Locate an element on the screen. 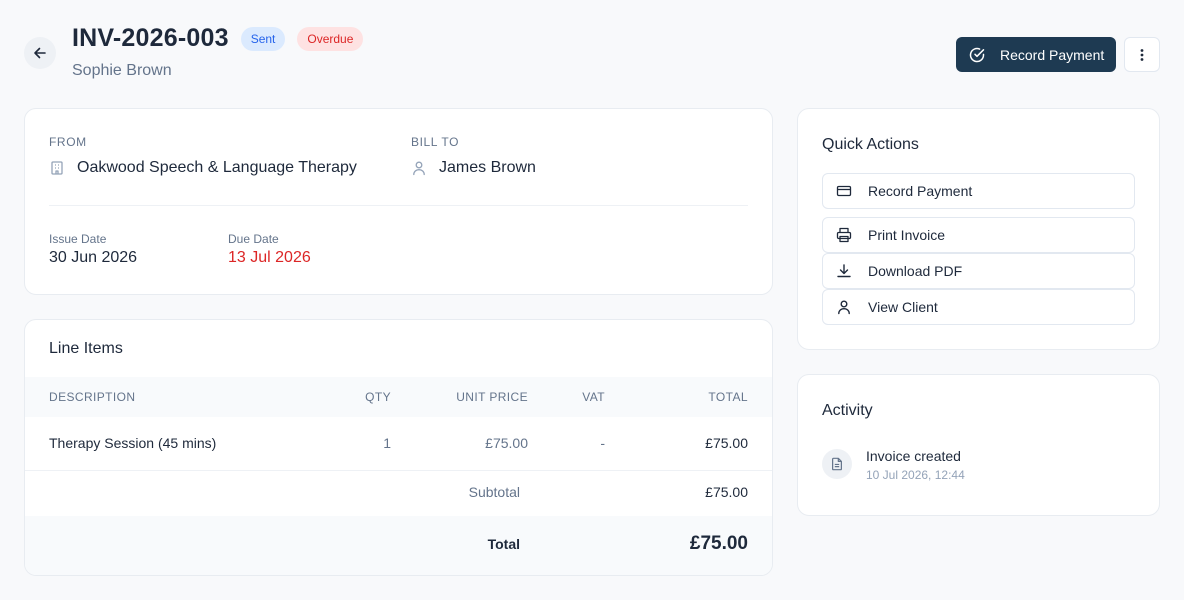 The image size is (1184, 600). quick-actions-heading: Quick Actions is located at coordinates (870, 144).